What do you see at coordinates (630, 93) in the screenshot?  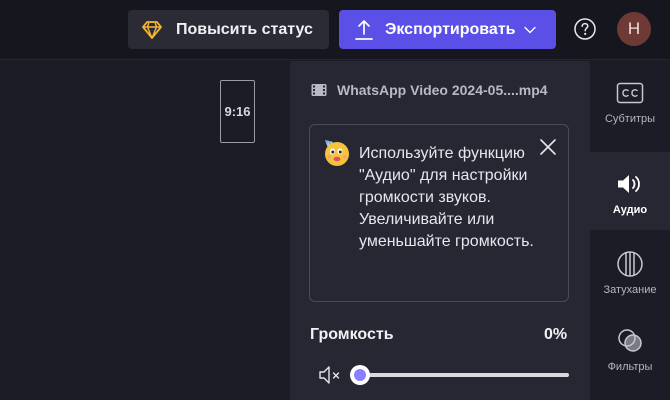 I see `captions-icon` at bounding box center [630, 93].